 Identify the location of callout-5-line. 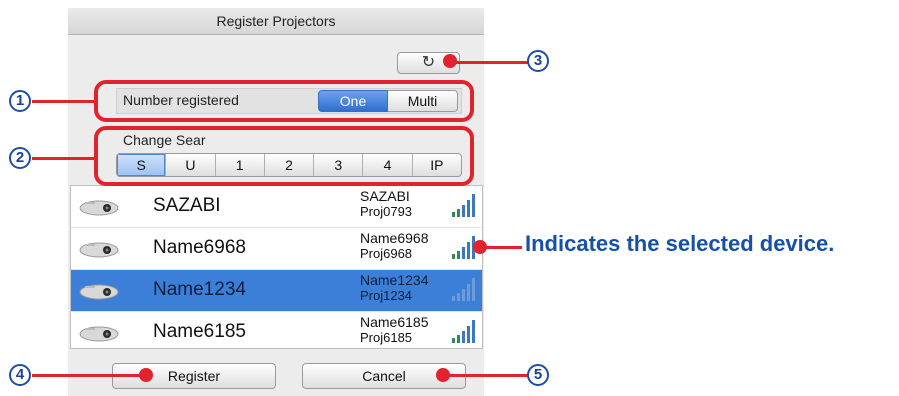
(488, 375).